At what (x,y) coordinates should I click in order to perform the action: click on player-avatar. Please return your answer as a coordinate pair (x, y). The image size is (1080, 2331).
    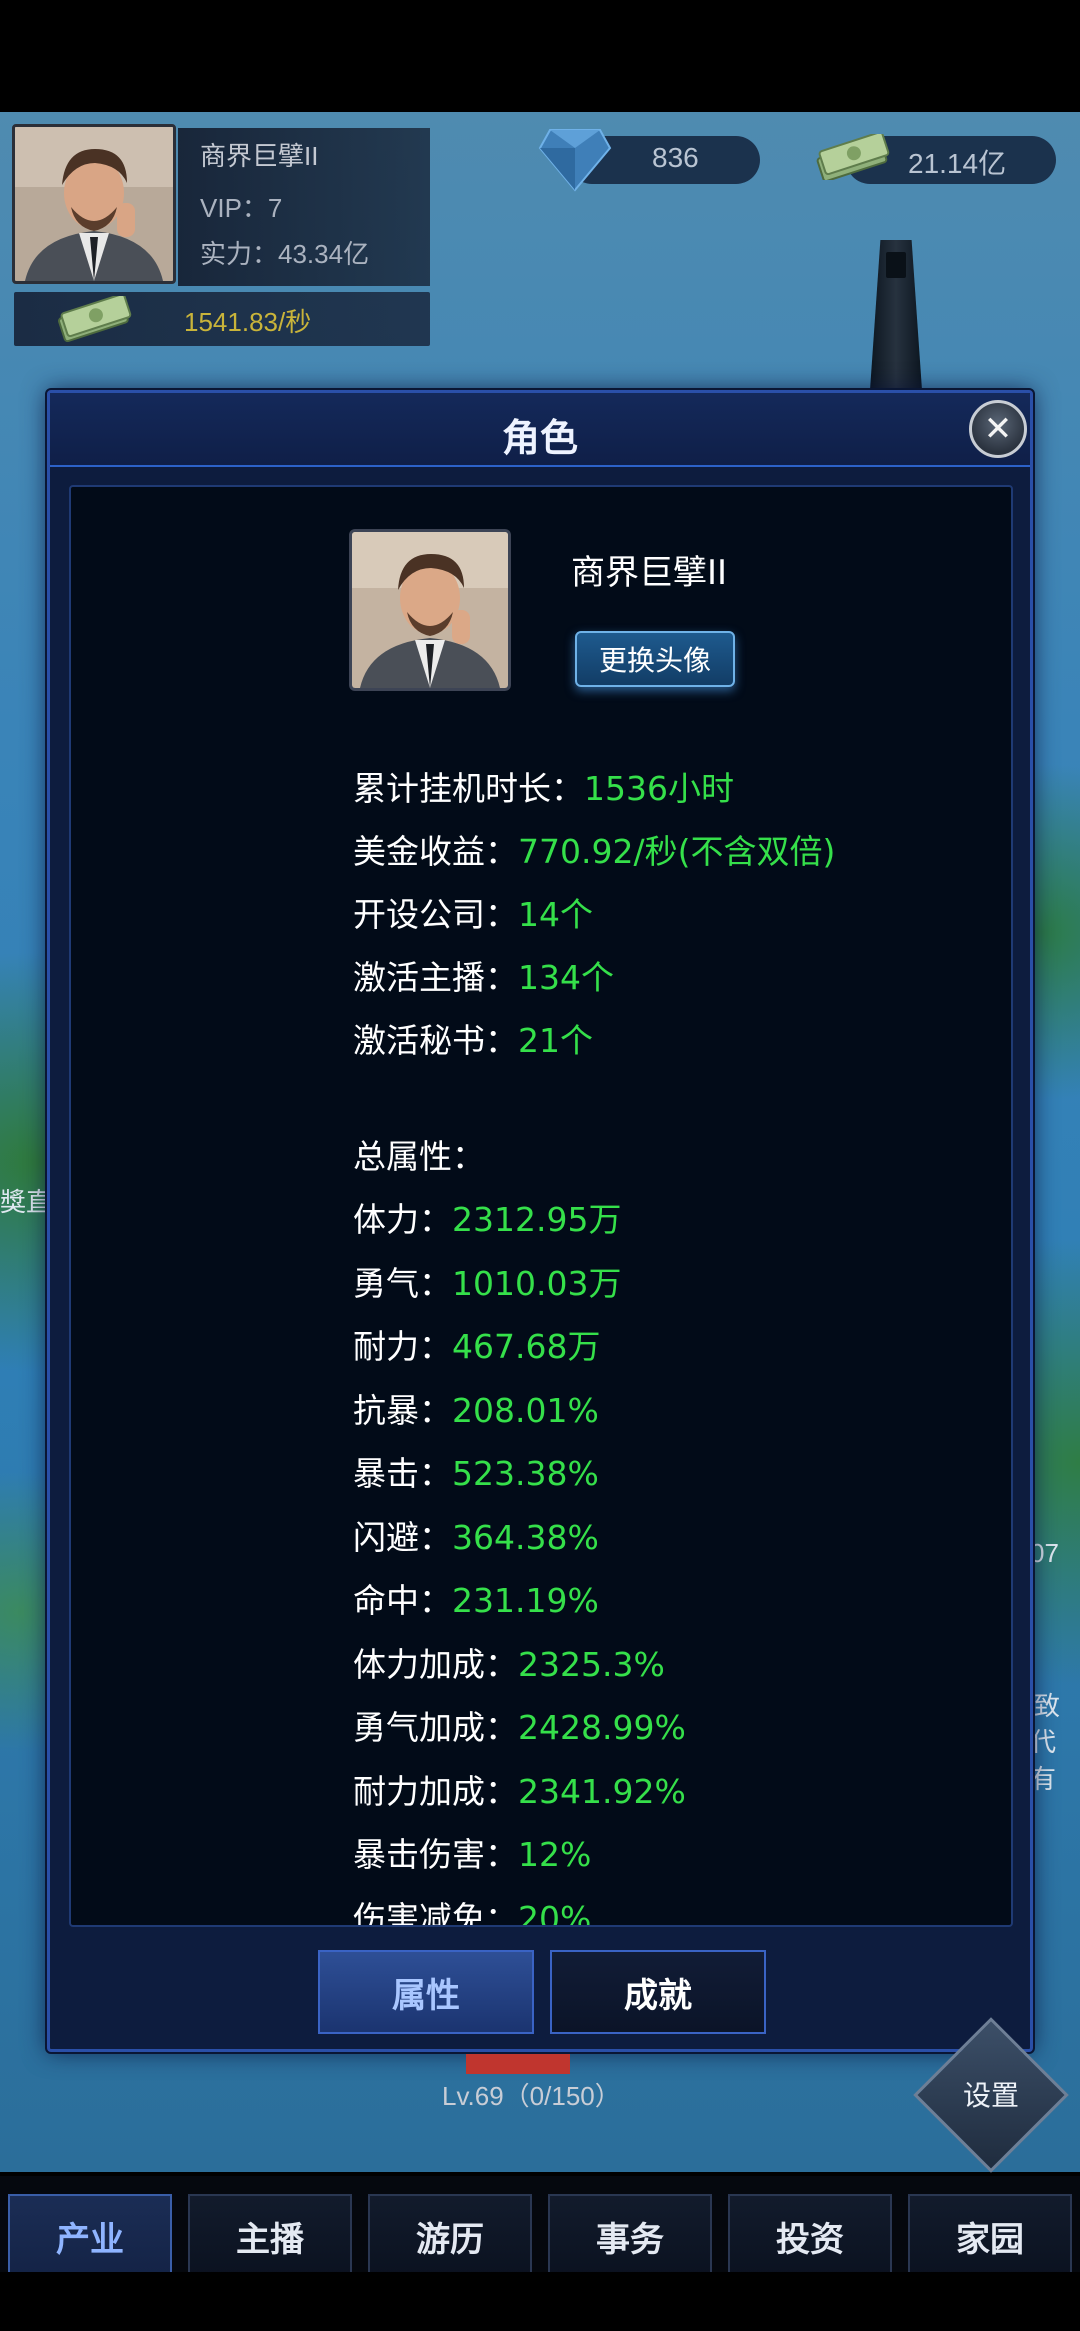
    Looking at the image, I should click on (94, 204).